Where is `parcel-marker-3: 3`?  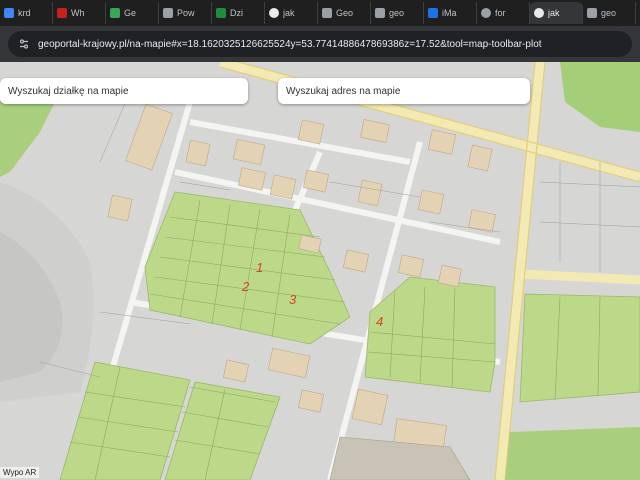
parcel-marker-3: 3 is located at coordinates (293, 299).